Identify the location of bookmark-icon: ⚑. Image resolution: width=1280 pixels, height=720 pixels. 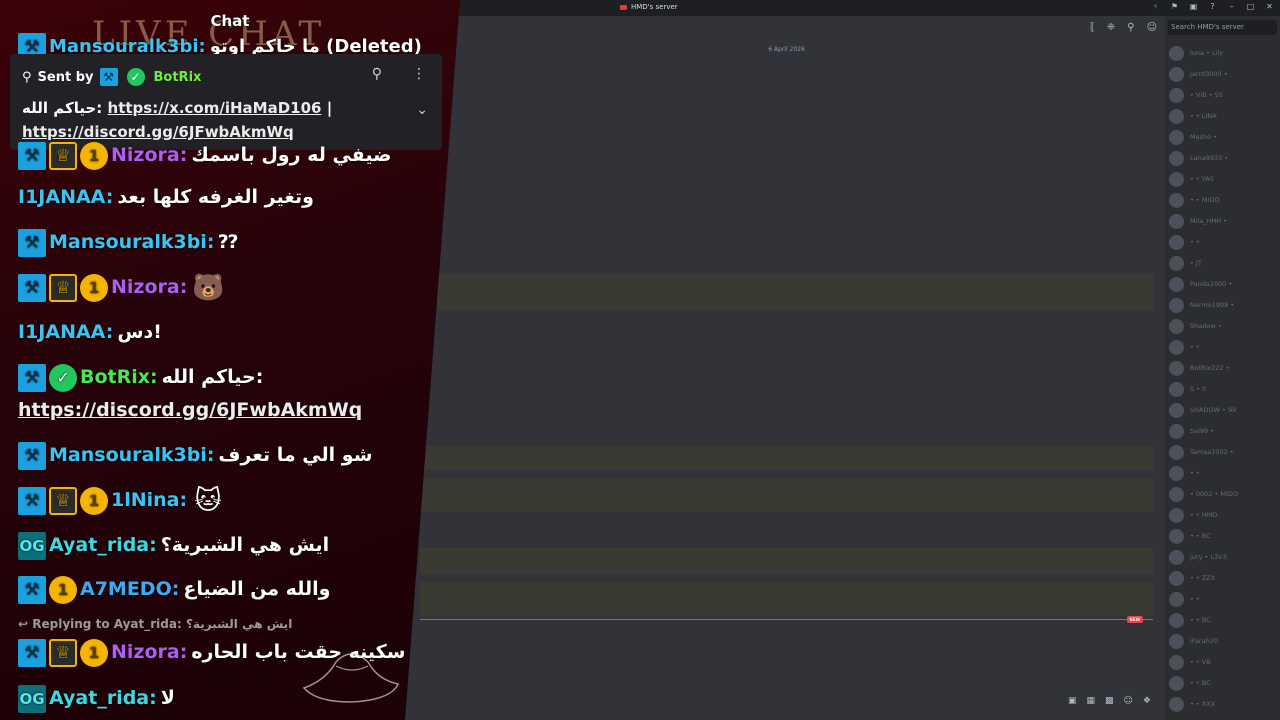
(1174, 7).